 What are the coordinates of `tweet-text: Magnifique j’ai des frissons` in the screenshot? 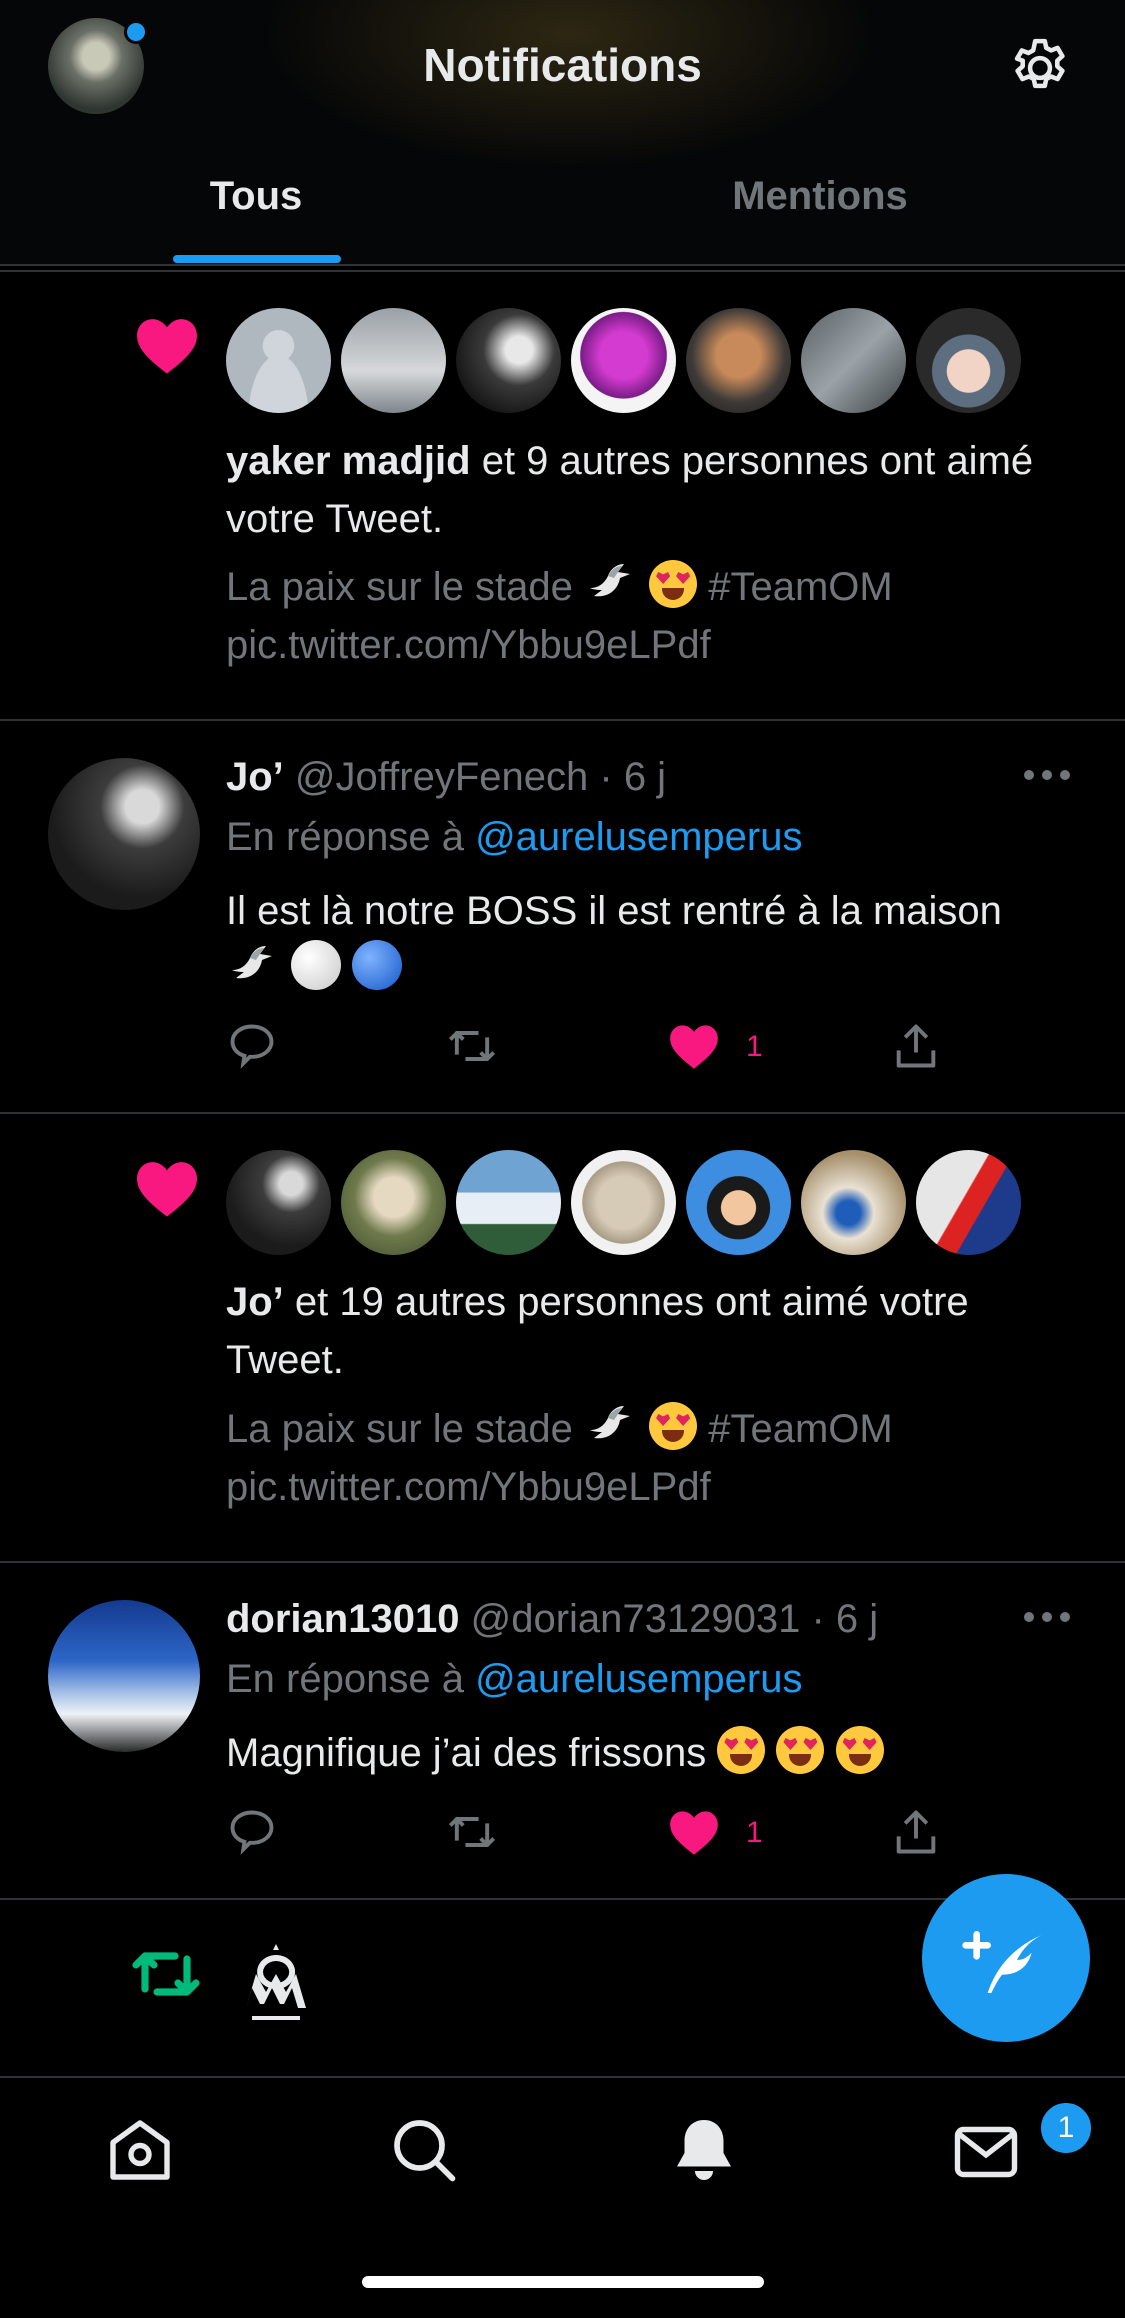 It's located at (646, 1753).